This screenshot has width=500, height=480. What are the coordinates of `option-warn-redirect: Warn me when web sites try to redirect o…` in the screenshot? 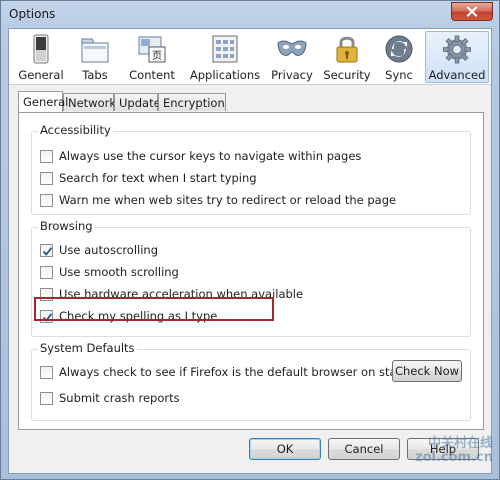 It's located at (218, 200).